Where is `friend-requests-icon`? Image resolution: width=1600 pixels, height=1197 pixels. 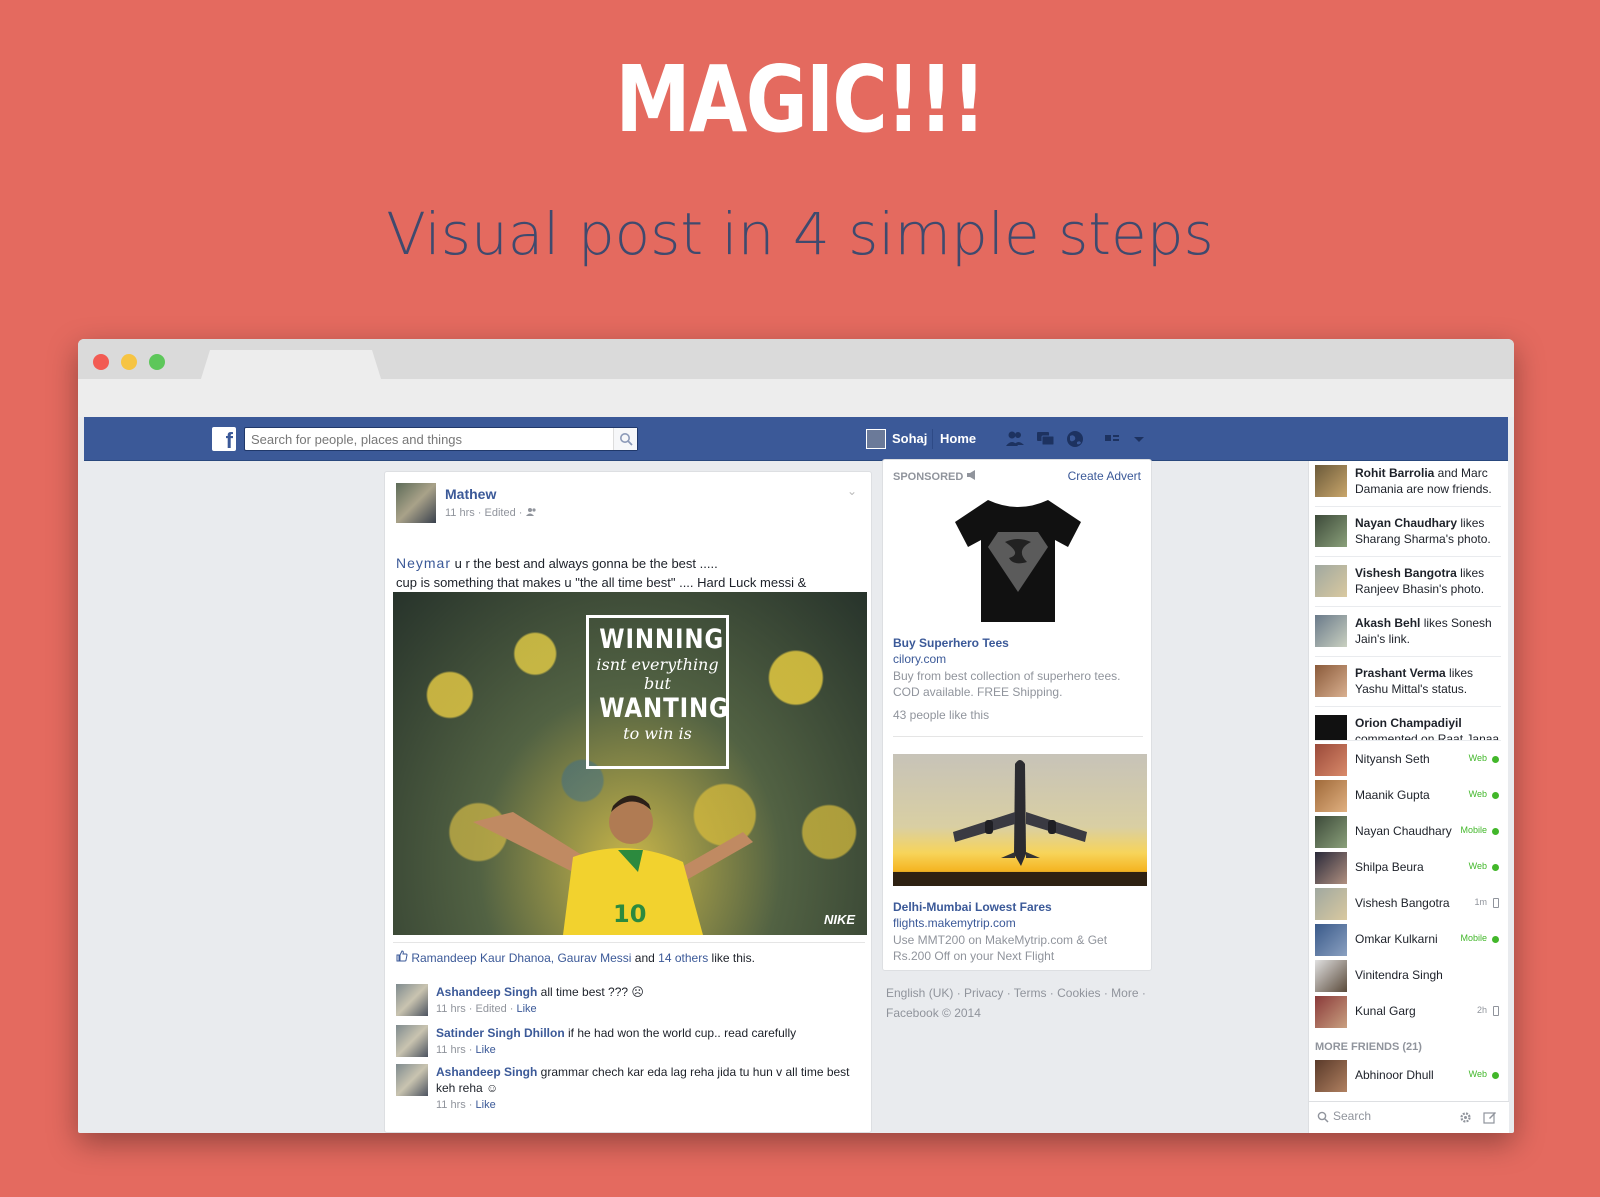 friend-requests-icon is located at coordinates (1015, 439).